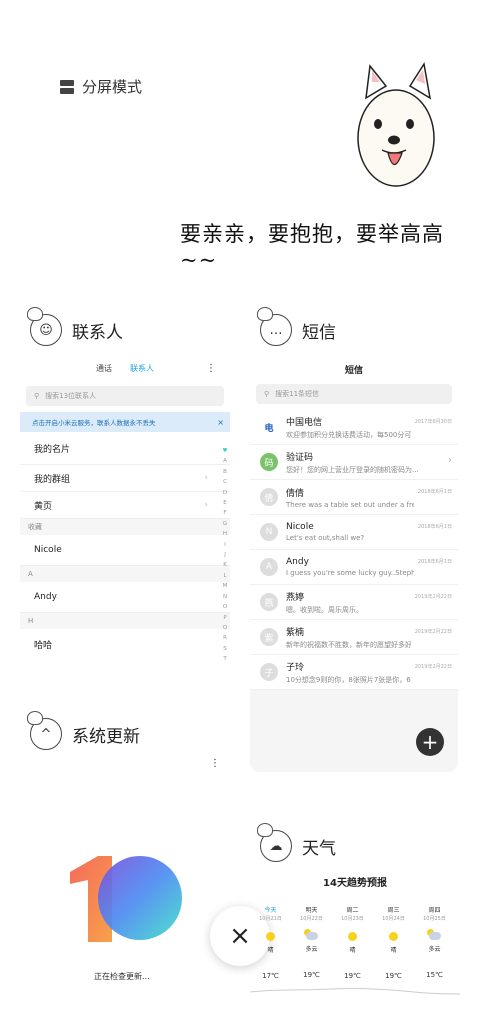  I want to click on message-preview: Let's eat out,shall we?, so click(325, 538).